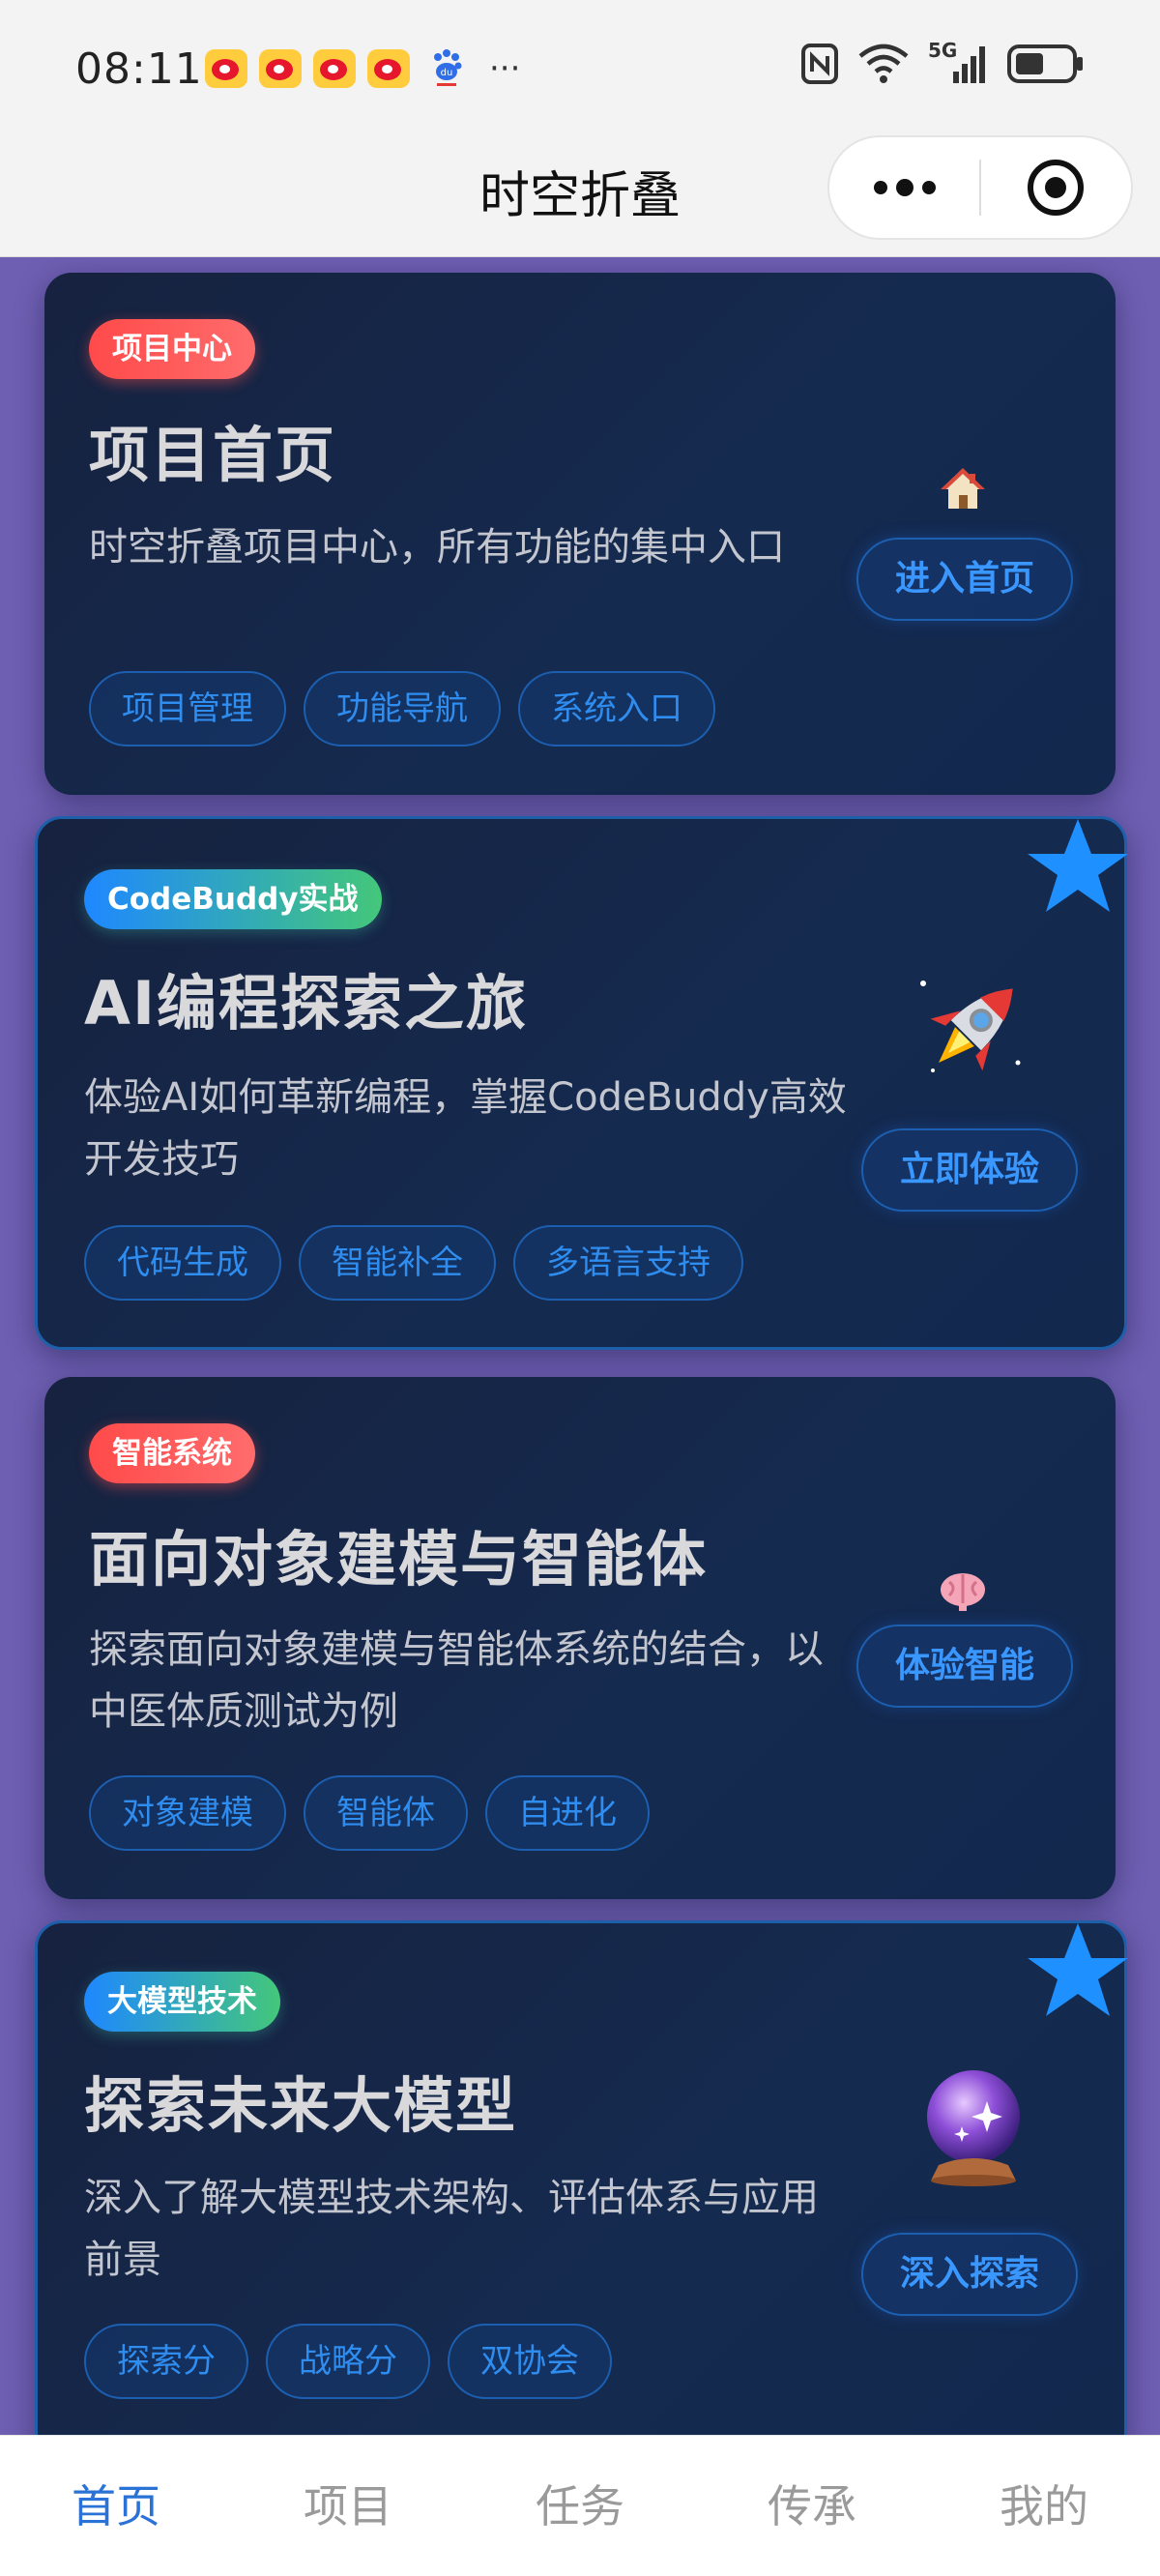 The height and width of the screenshot is (2576, 1160). I want to click on card-tag: 大模型技术, so click(182, 2002).